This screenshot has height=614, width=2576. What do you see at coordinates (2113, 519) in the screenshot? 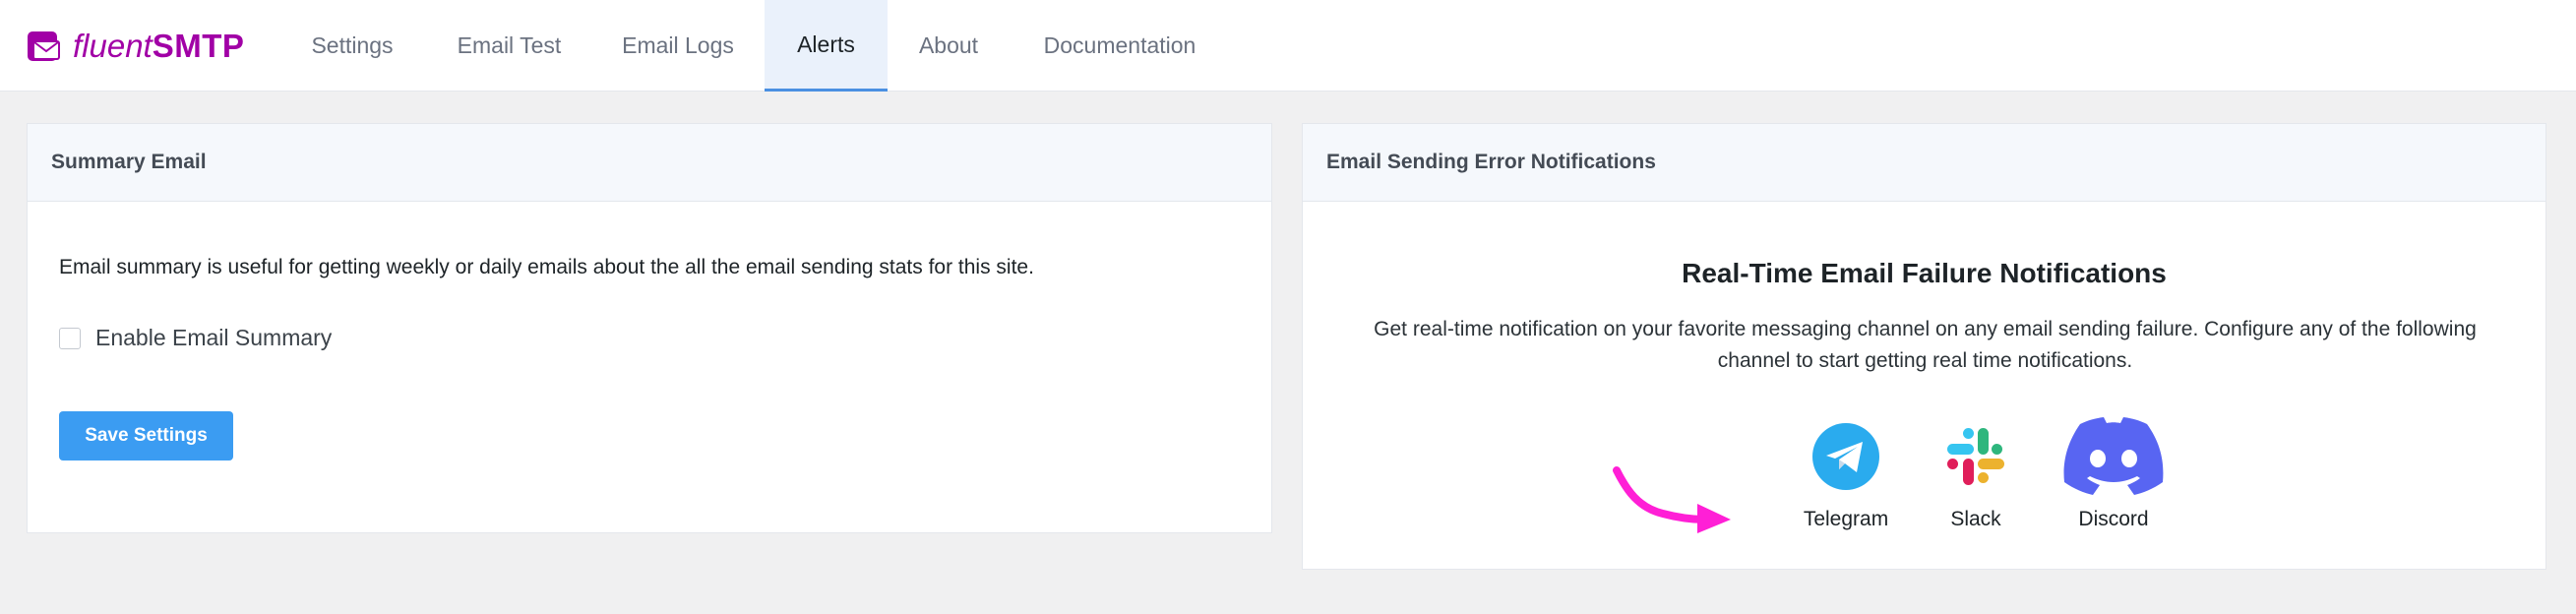
I see `discord-label: Discord` at bounding box center [2113, 519].